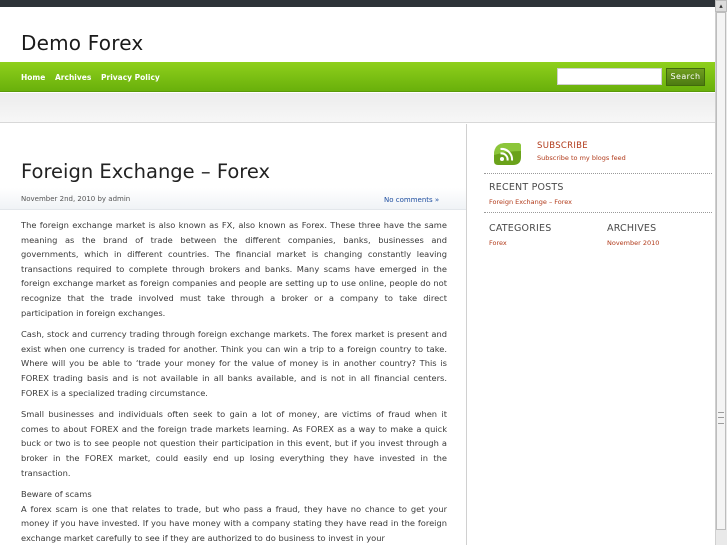 This screenshot has height=545, width=727. What do you see at coordinates (530, 202) in the screenshot?
I see `recent-post-link: Foreign Exchange – Forex` at bounding box center [530, 202].